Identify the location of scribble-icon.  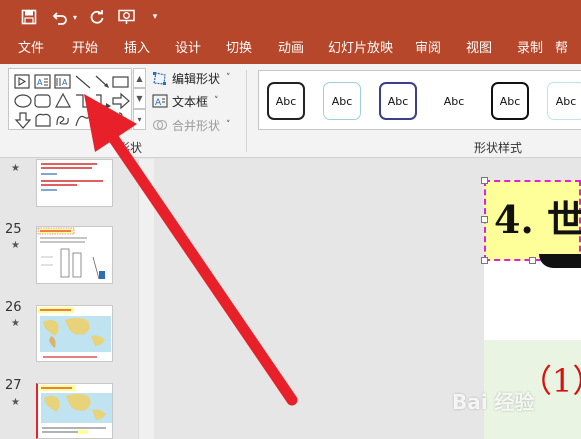
(63, 120).